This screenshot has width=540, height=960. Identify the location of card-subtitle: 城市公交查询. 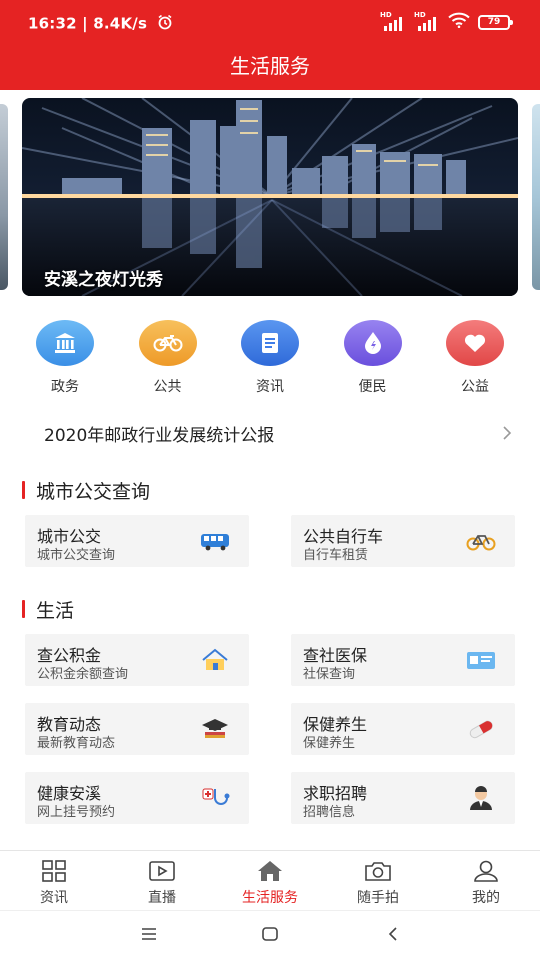
(76, 555).